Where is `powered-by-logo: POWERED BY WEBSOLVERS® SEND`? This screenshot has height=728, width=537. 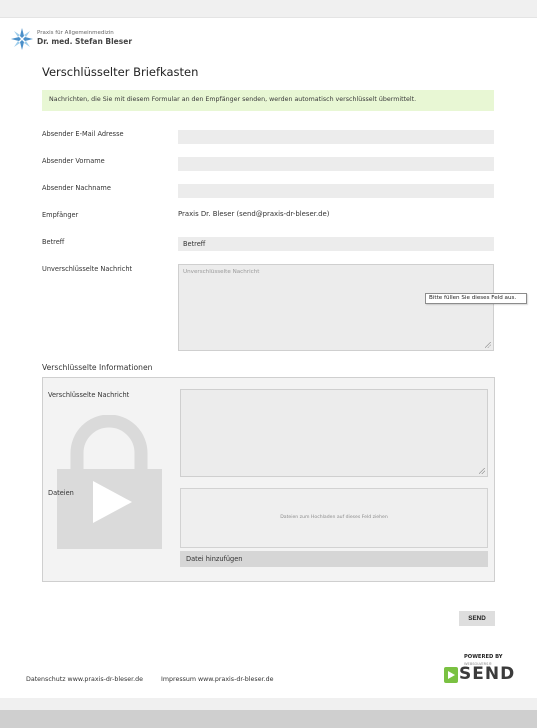
powered-by-logo: POWERED BY WEBSOLVERS® SEND is located at coordinates (484, 671).